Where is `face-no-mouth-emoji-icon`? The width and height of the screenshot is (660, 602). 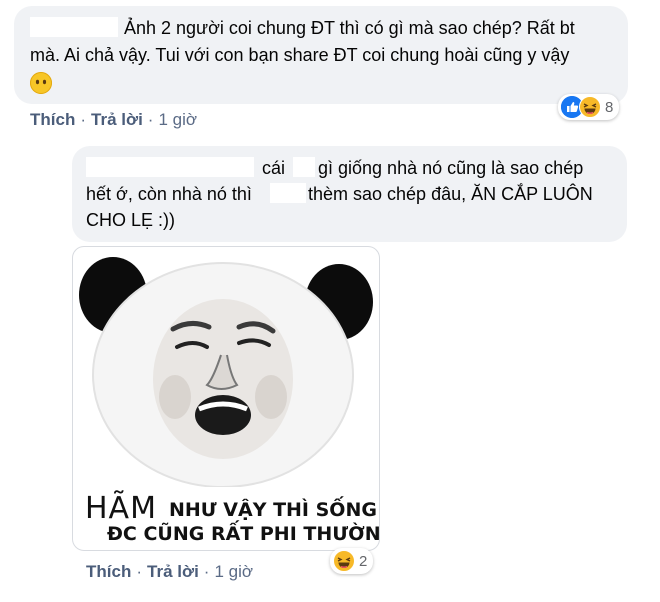 face-no-mouth-emoji-icon is located at coordinates (41, 83).